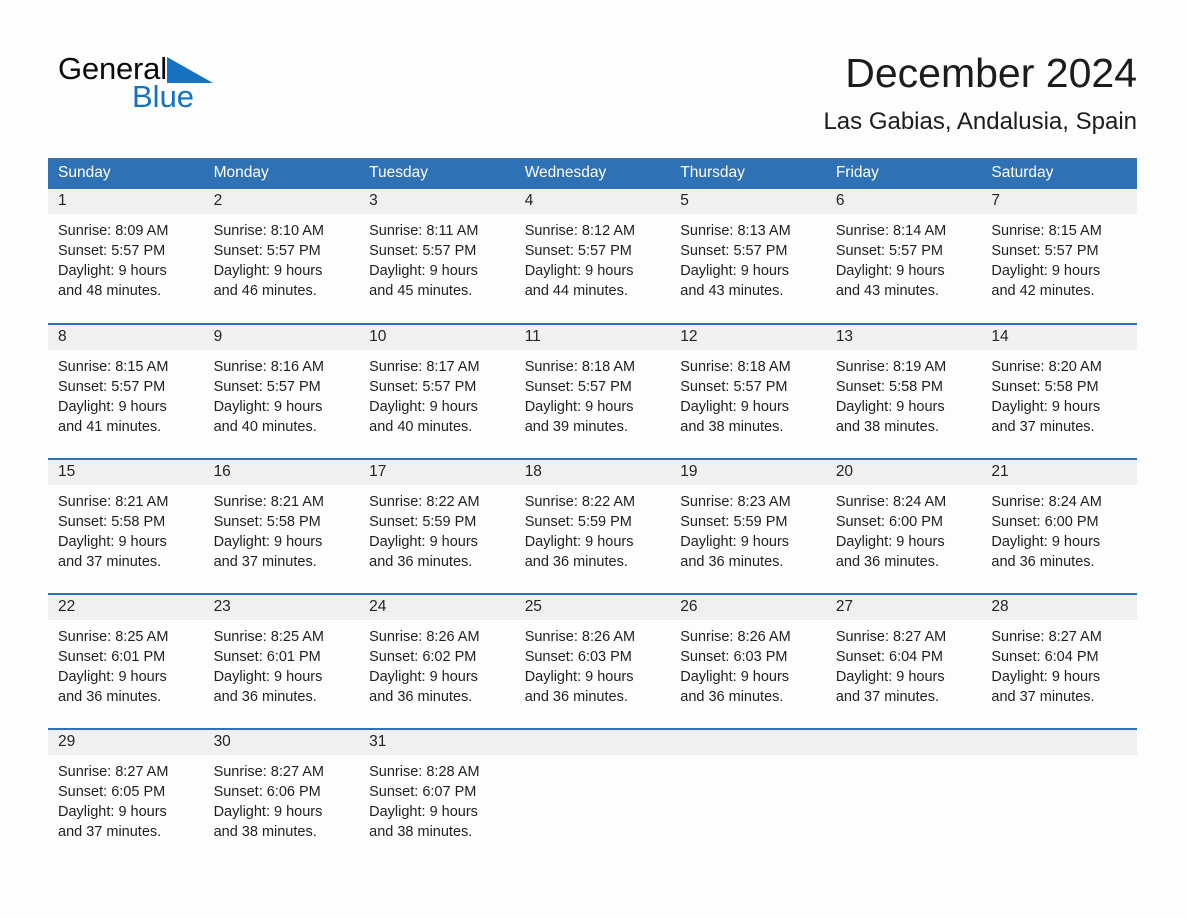 Image resolution: width=1188 pixels, height=918 pixels. I want to click on day-number: 14, so click(1059, 337).